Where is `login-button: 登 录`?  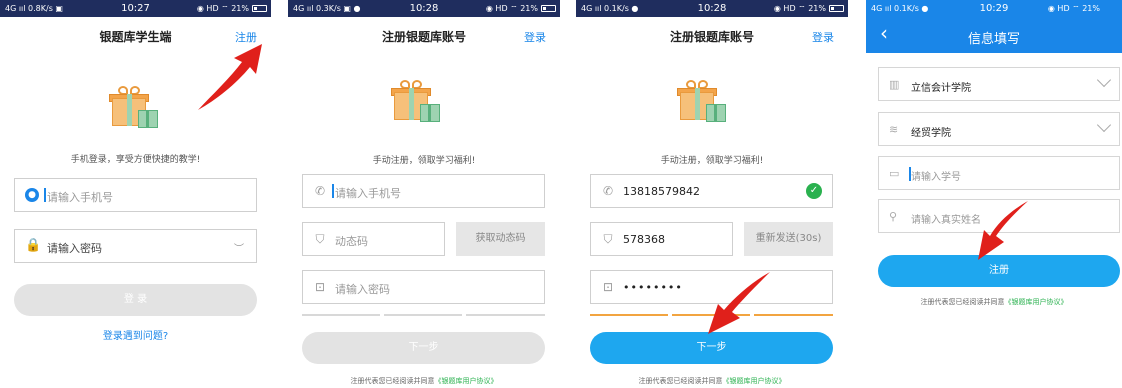
login-button: 登 录 is located at coordinates (135, 300).